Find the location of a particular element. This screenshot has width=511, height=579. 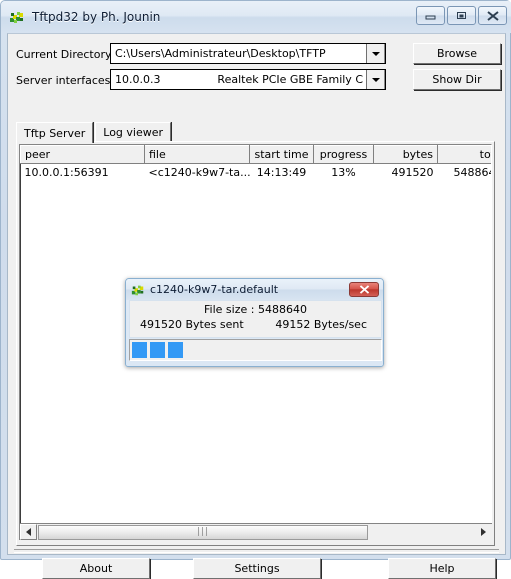

scrollbar-grip: ||| is located at coordinates (203, 531).